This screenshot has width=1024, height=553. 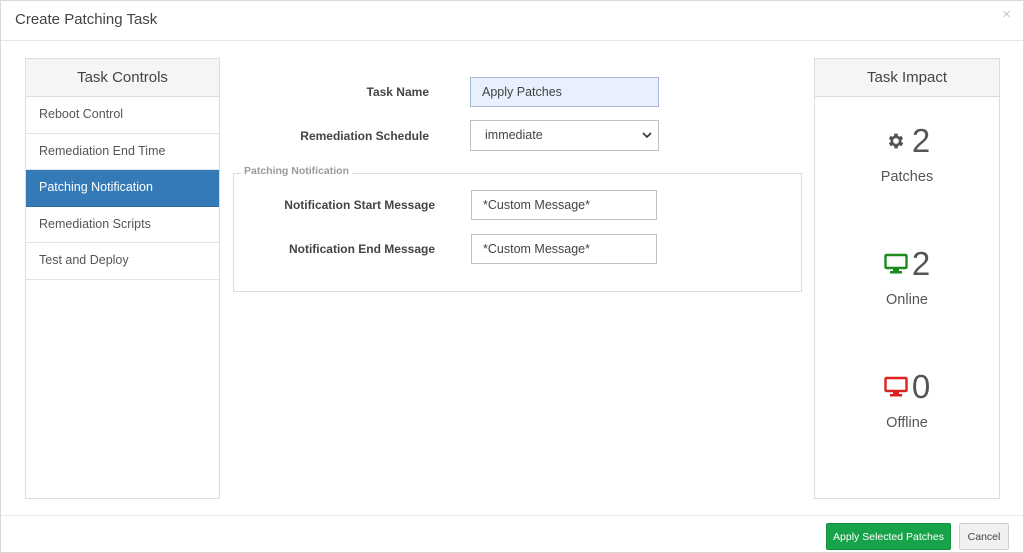 I want to click on task-name-input, so click(x=564, y=92).